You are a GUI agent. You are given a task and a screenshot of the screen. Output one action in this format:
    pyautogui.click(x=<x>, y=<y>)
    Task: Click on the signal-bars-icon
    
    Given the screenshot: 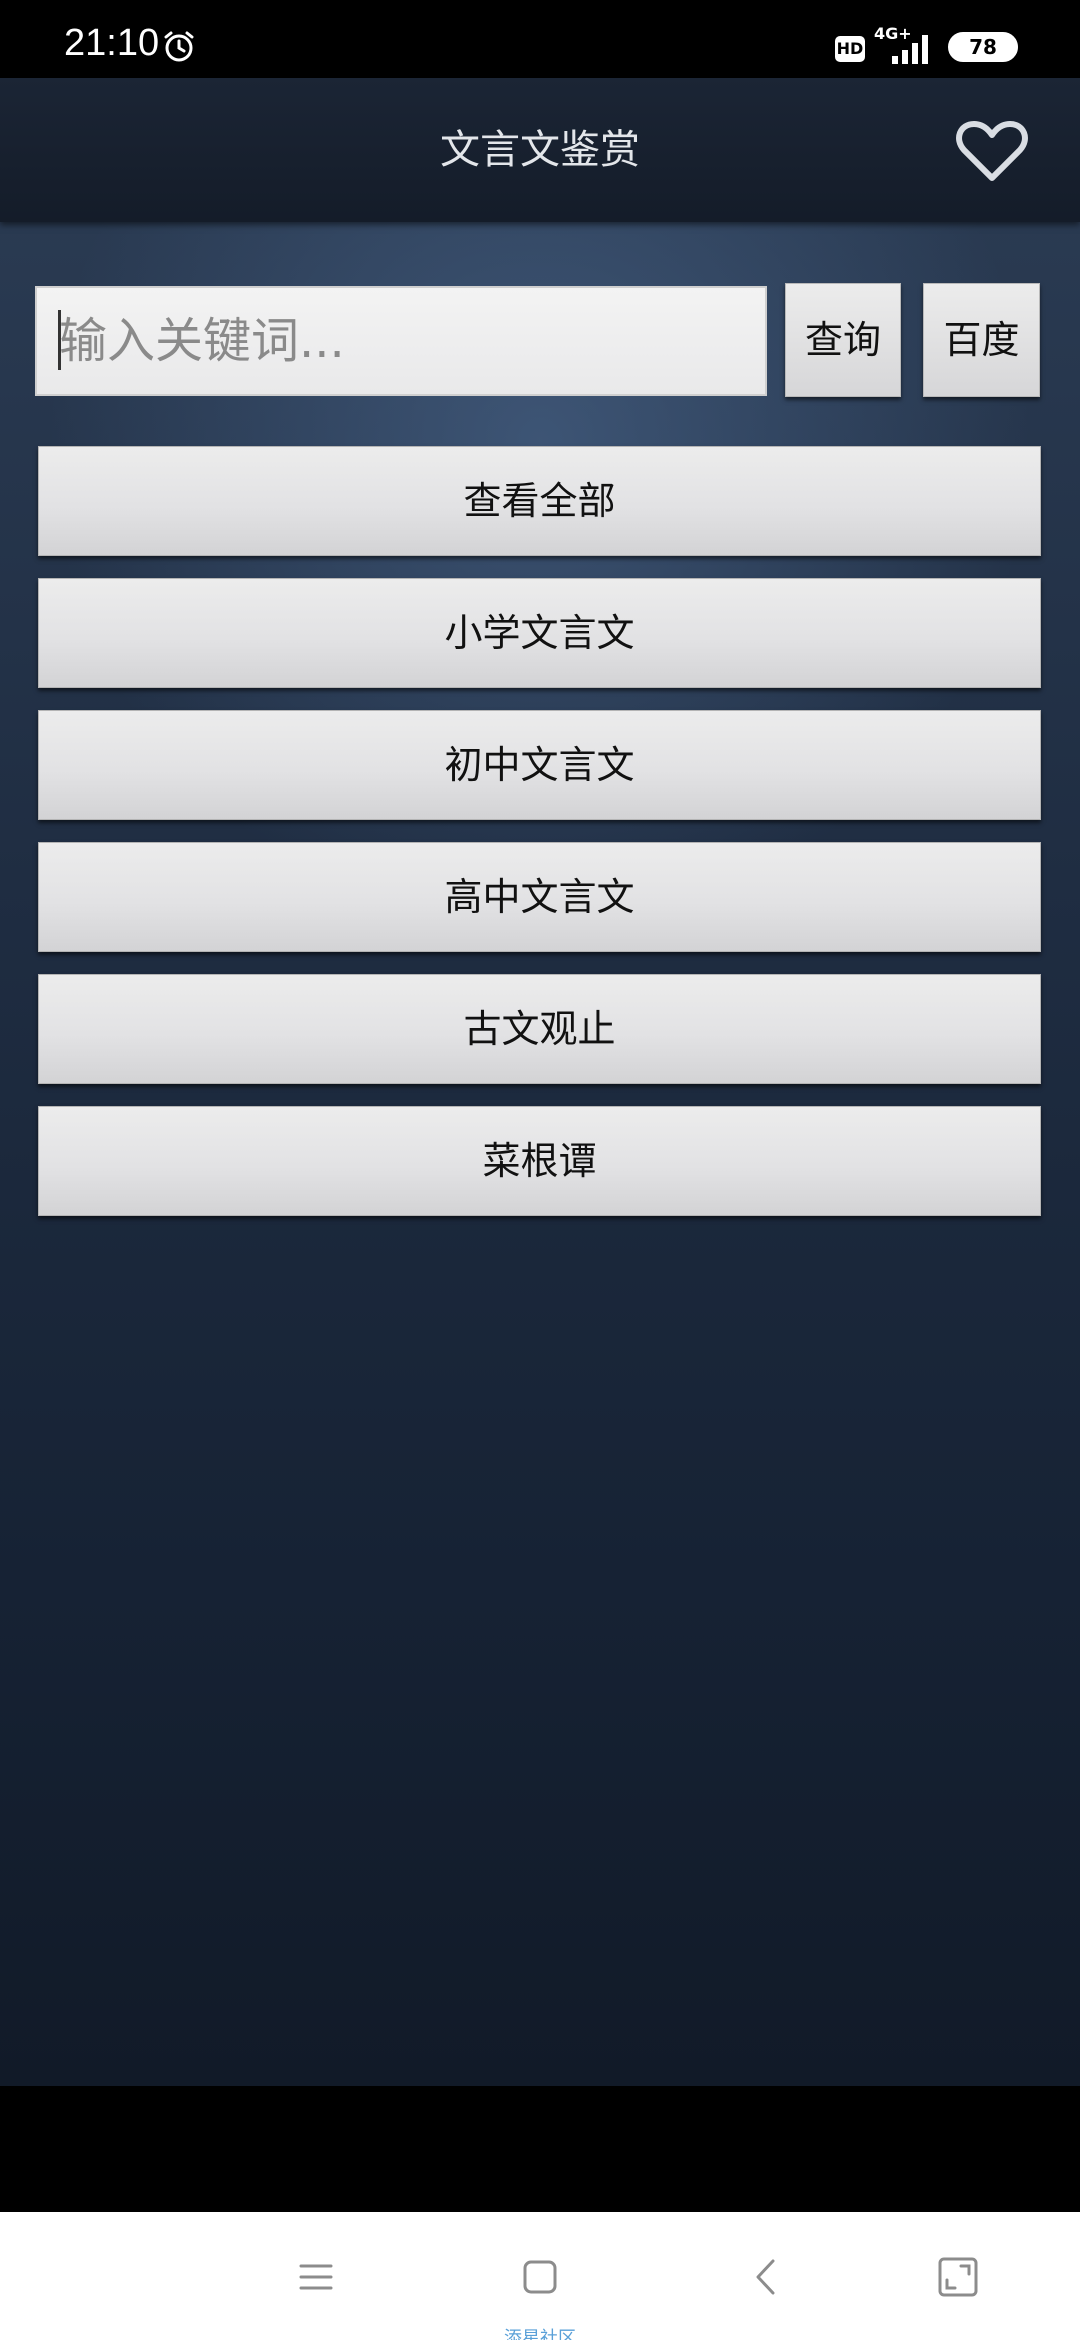 What is the action you would take?
    pyautogui.click(x=910, y=49)
    